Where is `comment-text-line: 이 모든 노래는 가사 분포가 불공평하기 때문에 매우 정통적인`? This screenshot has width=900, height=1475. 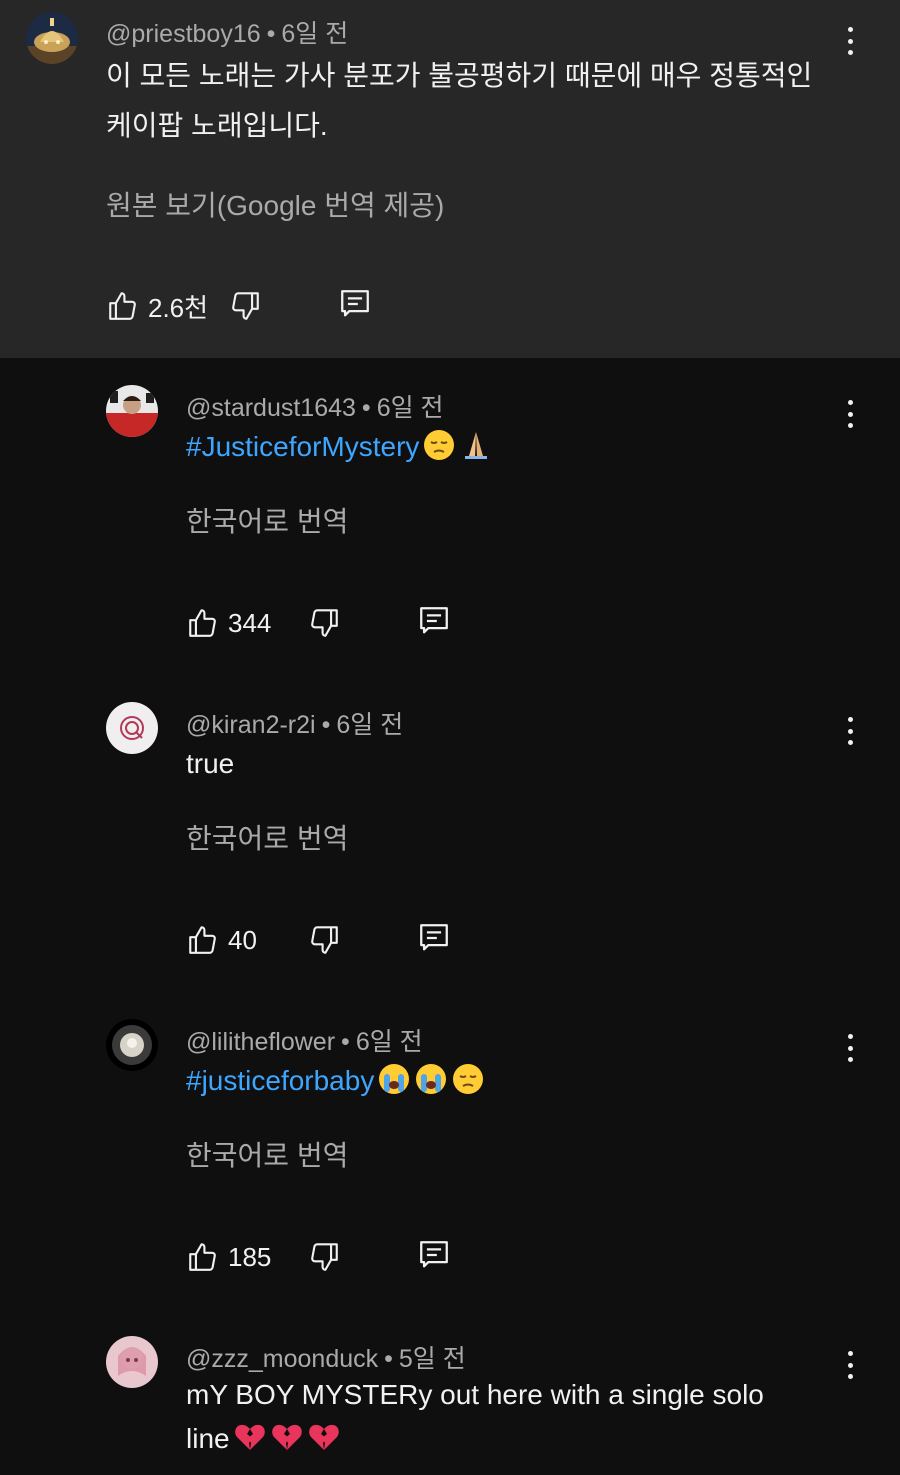 comment-text-line: 이 모든 노래는 가사 분포가 불공평하기 때문에 매우 정통적인 is located at coordinates (459, 75).